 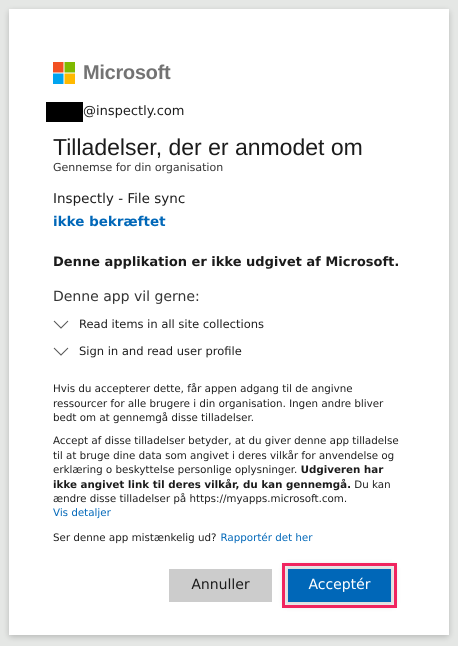 I want to click on cancel-button: Annuller, so click(x=220, y=585).